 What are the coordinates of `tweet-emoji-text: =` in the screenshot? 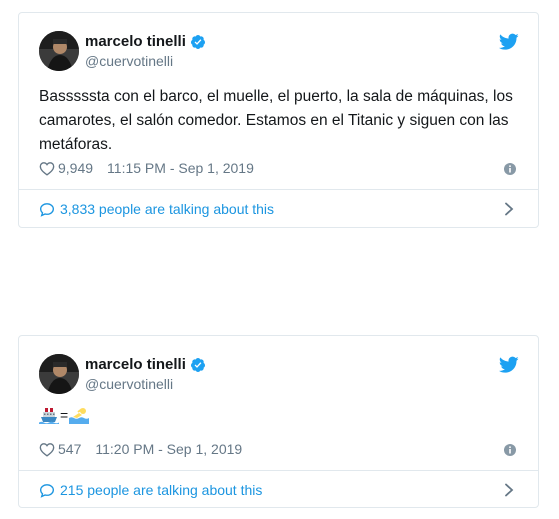 It's located at (64, 415).